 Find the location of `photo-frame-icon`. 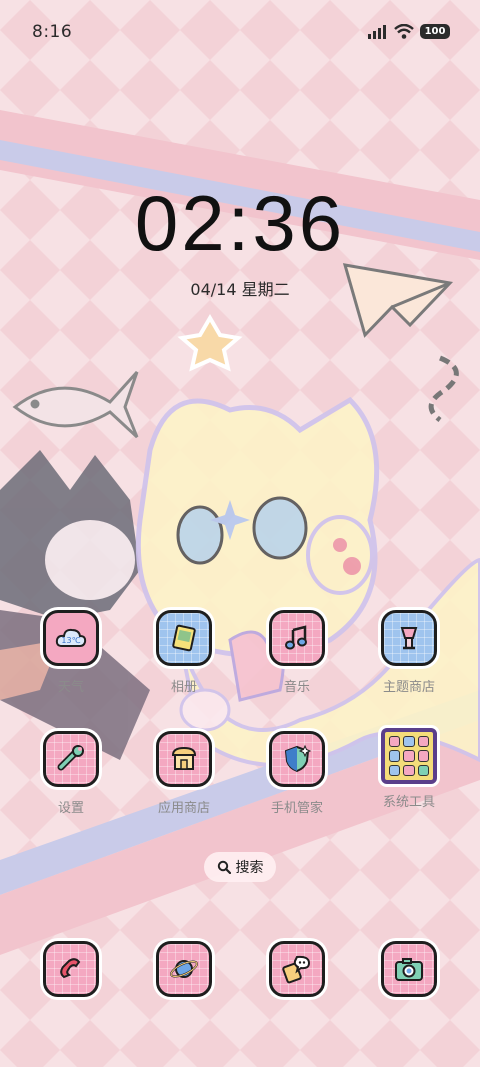

photo-frame-icon is located at coordinates (184, 638).